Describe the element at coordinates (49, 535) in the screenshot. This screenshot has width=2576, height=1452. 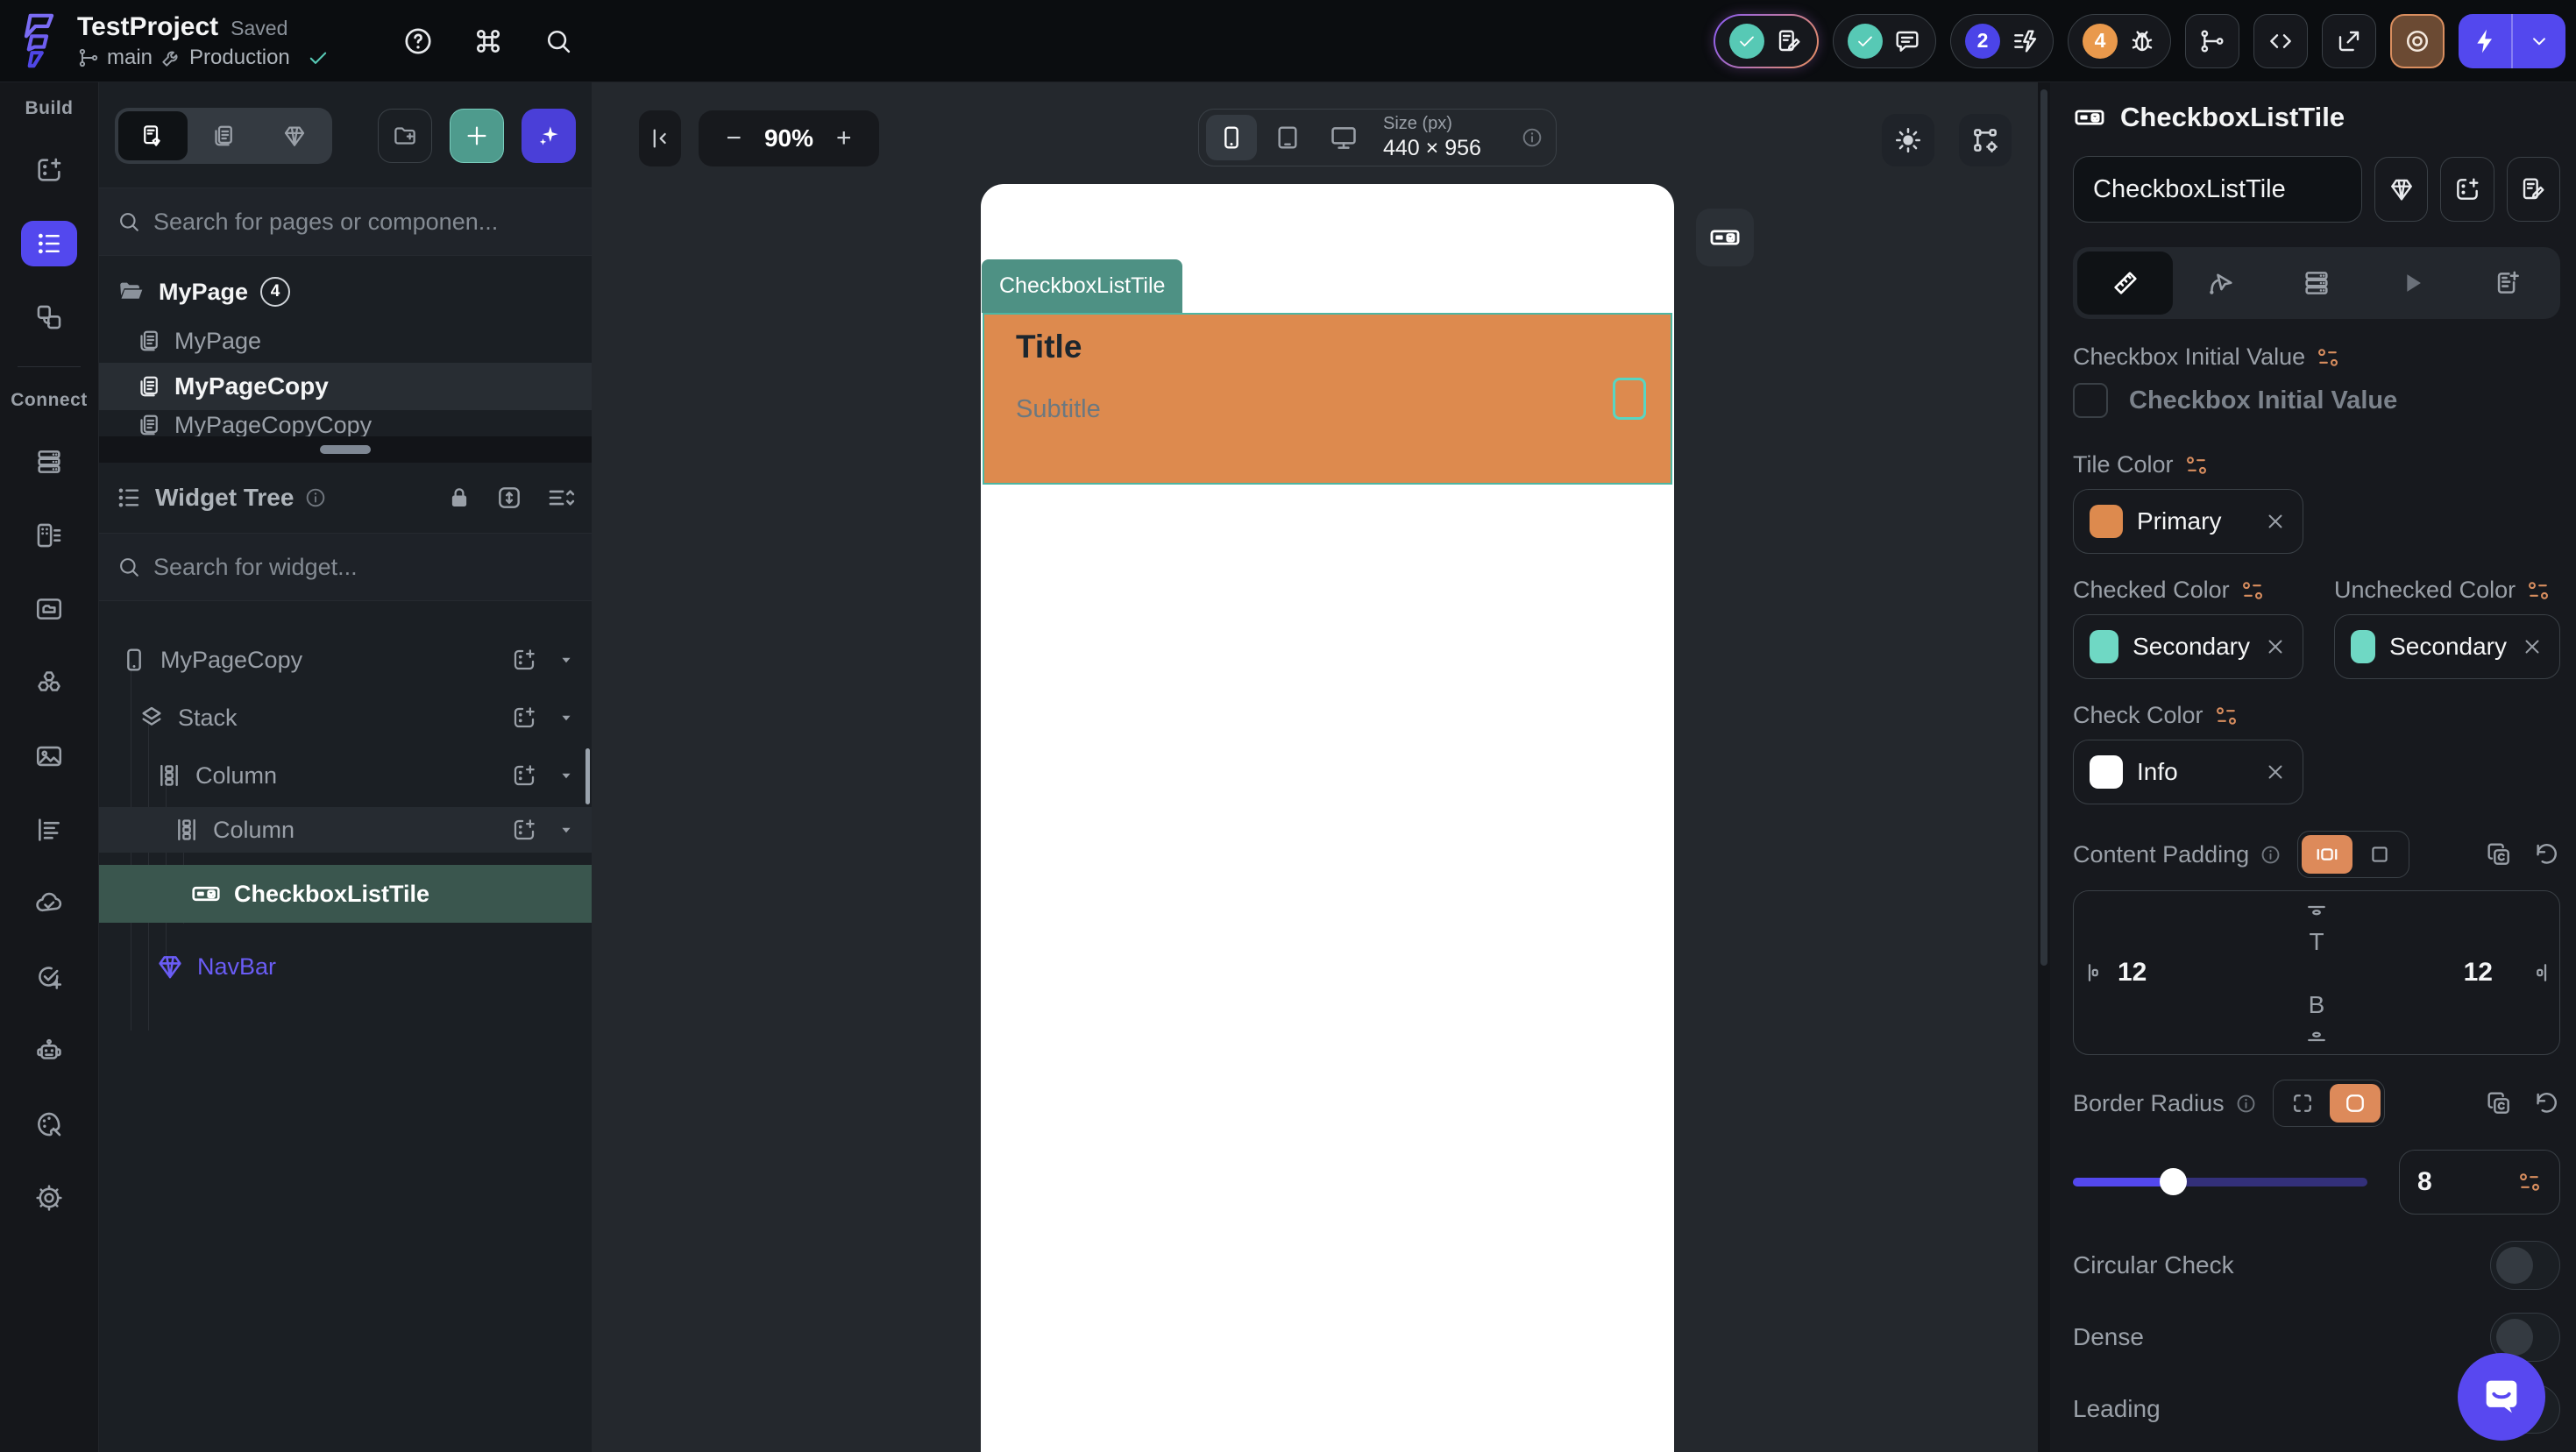
I see `rail-item-api` at that location.